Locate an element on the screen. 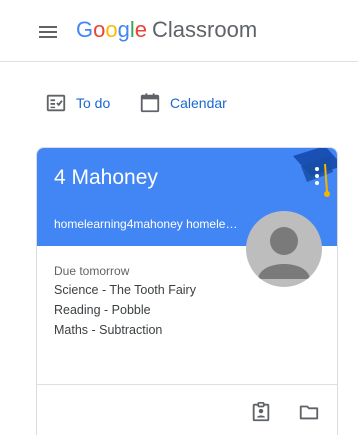  class-name-link: 4 Mahoney is located at coordinates (106, 178).